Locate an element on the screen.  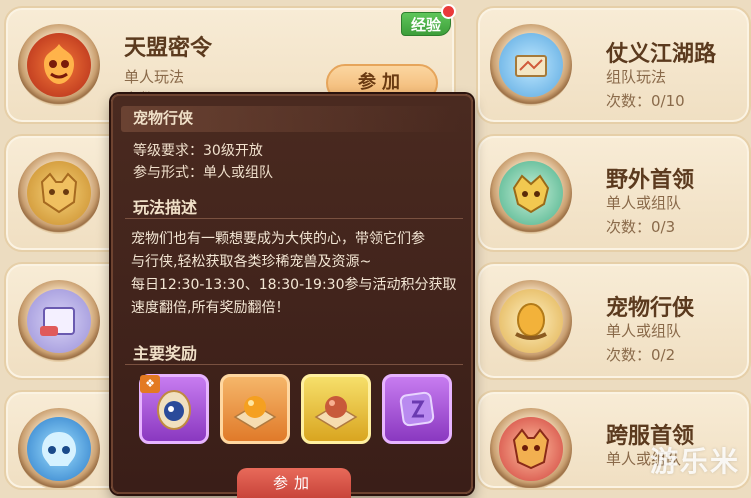
activity-mode: 组队玩法 is located at coordinates (636, 77).